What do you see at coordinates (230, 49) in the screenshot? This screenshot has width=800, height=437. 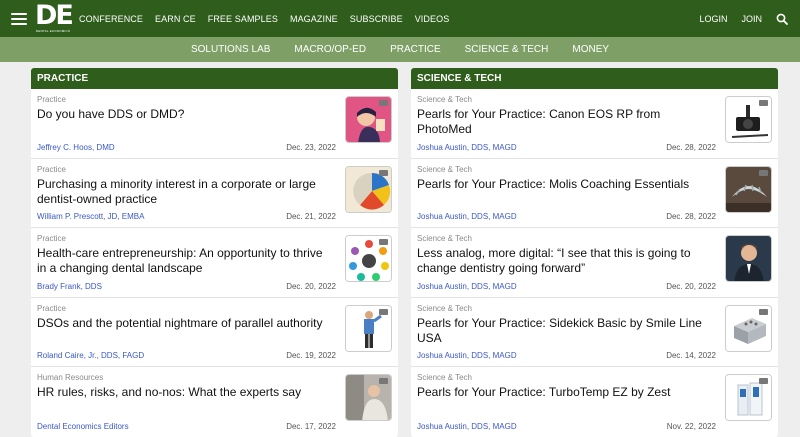 I see `subnav-solutions-lab: SOLUTIONS LAB` at bounding box center [230, 49].